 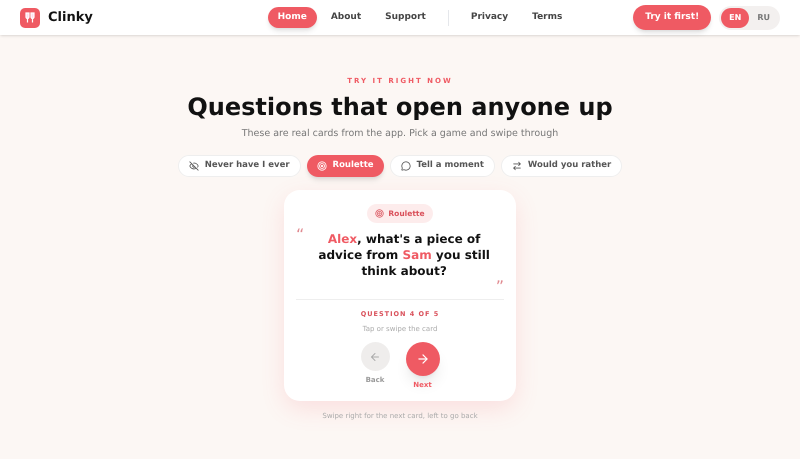 What do you see at coordinates (517, 165) in the screenshot?
I see `swap-arrows-icon` at bounding box center [517, 165].